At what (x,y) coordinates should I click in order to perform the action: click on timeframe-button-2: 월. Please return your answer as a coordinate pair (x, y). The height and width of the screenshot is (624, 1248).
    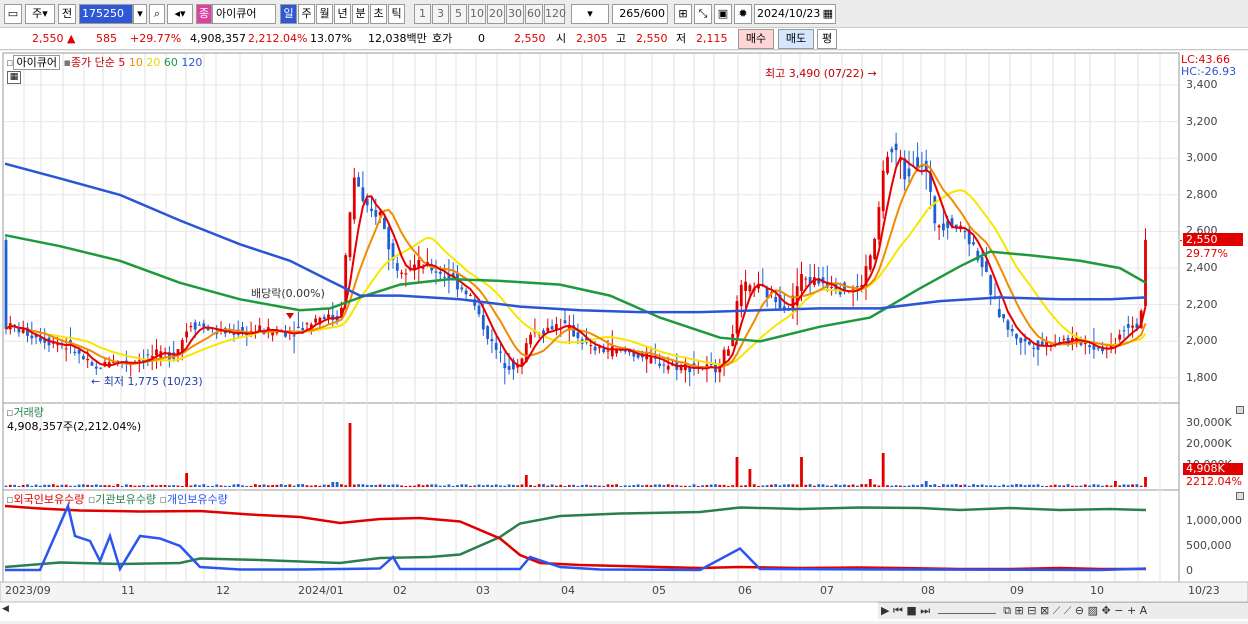
    Looking at the image, I should click on (324, 14).